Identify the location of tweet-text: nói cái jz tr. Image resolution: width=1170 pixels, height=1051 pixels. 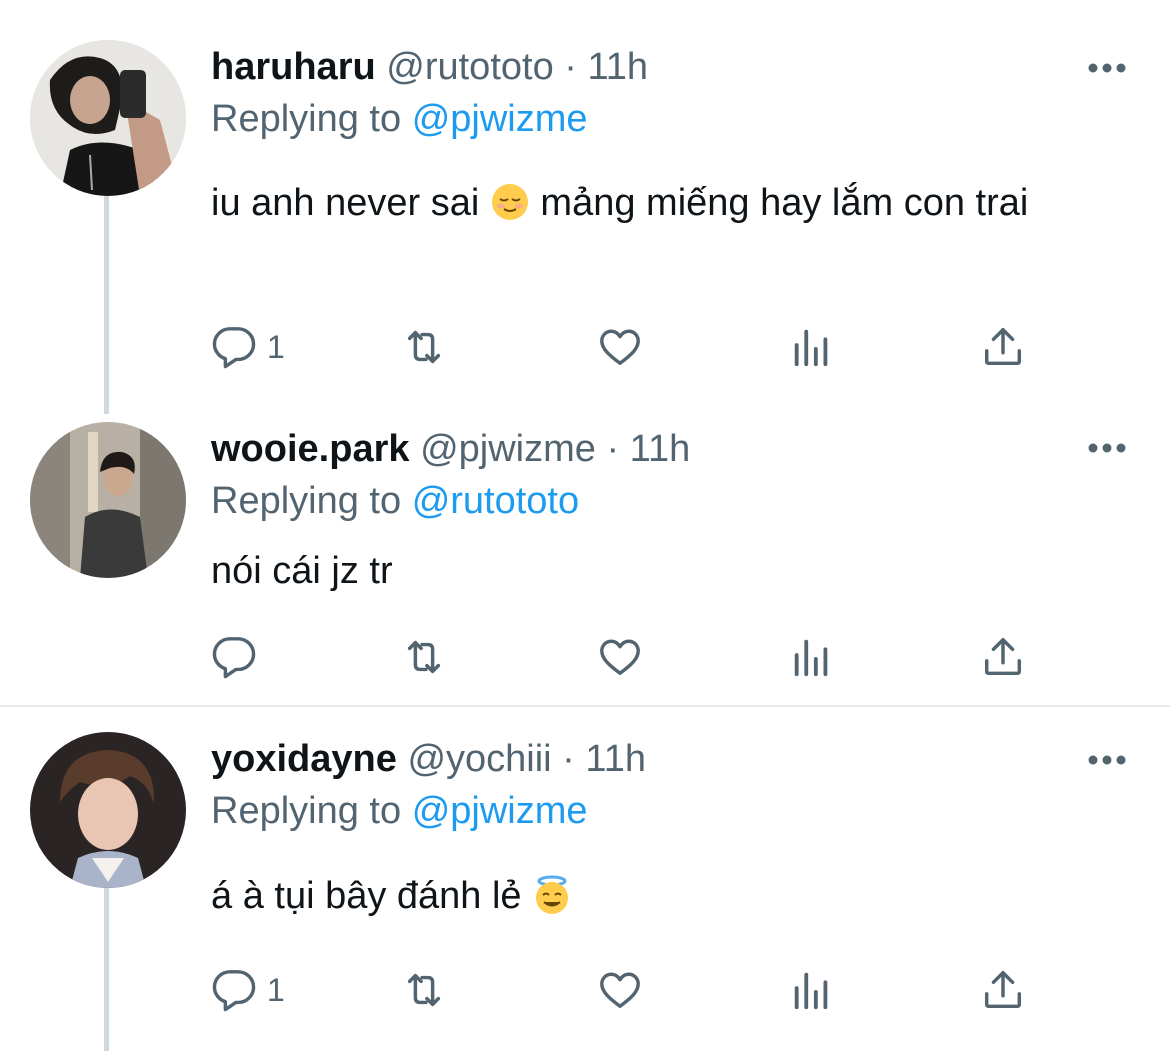
(302, 571).